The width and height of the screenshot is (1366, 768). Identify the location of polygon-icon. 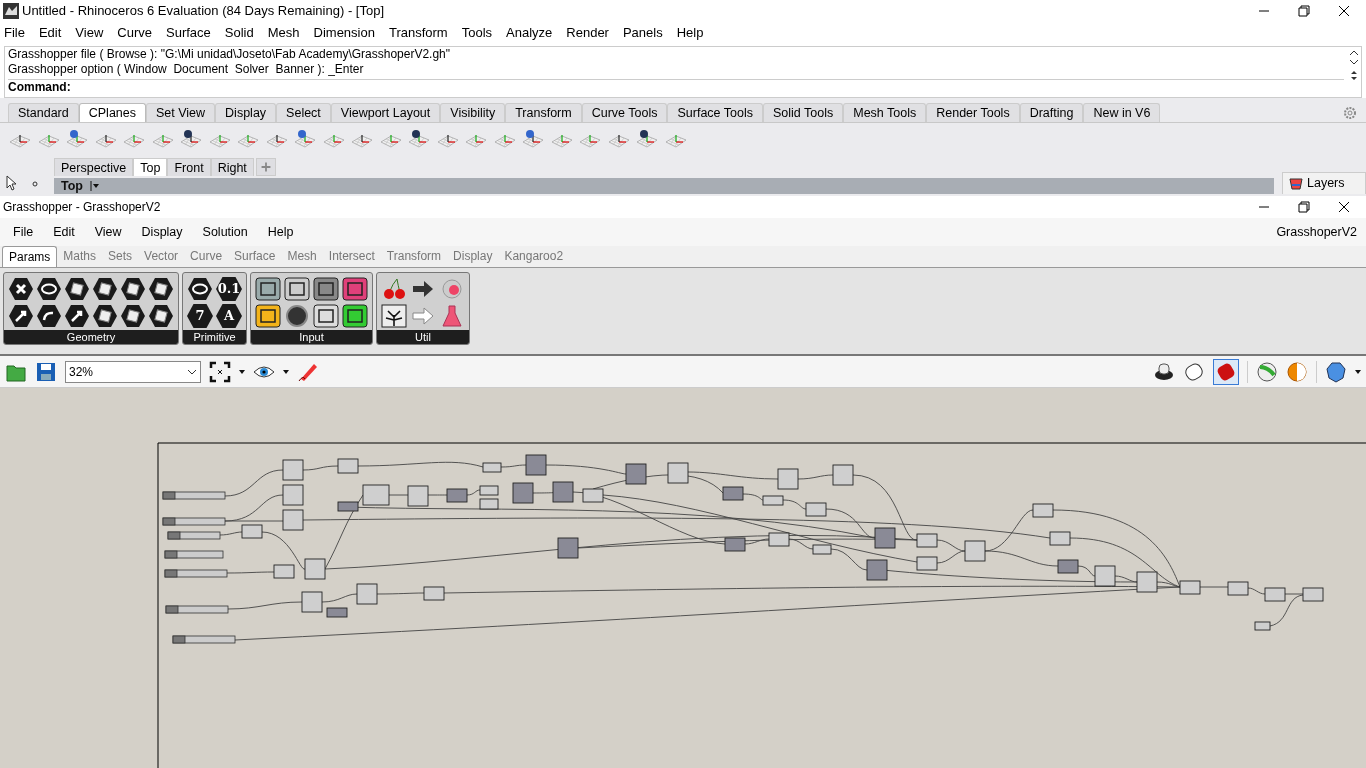
(1336, 371).